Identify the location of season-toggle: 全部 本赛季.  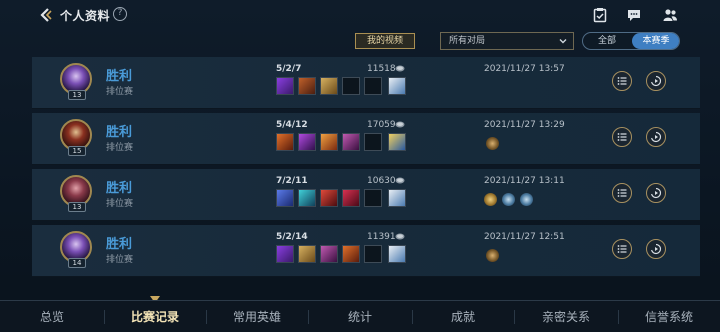
(631, 41).